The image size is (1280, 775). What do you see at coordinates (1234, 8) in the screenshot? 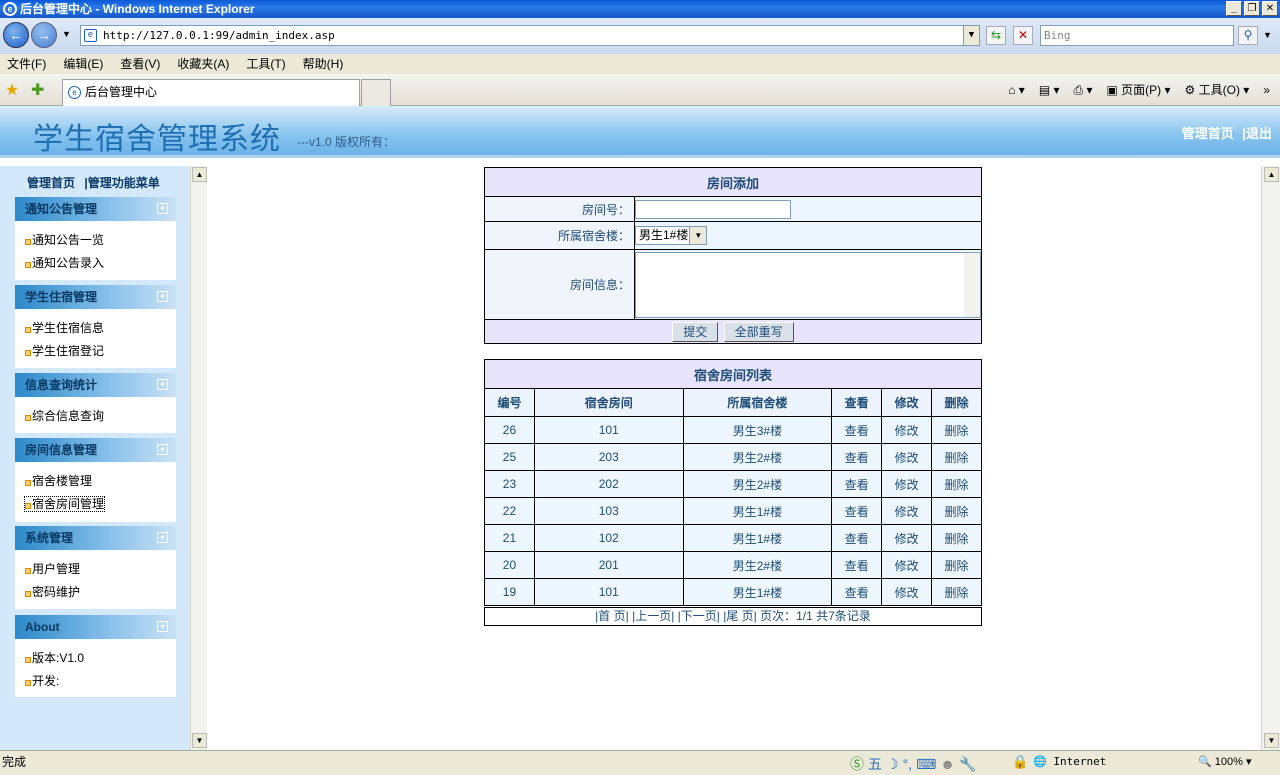
I see `minimize-button: _` at bounding box center [1234, 8].